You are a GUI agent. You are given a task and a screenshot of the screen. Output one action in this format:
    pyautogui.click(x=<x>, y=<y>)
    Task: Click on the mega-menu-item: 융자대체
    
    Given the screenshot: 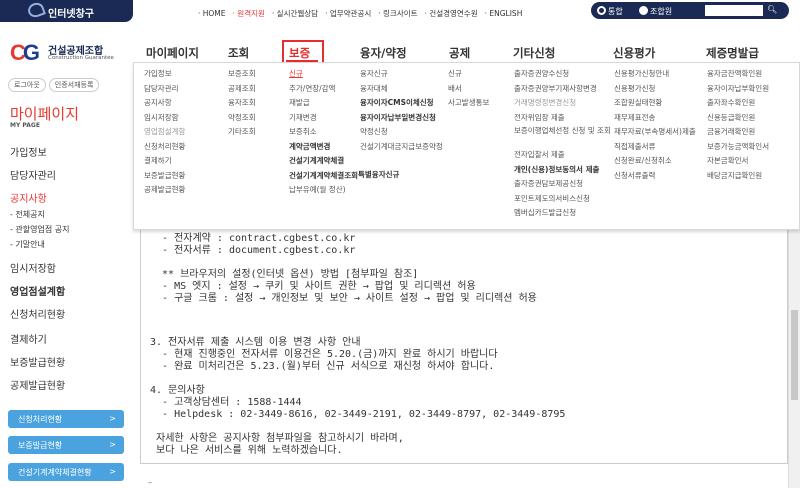 What is the action you would take?
    pyautogui.click(x=401, y=90)
    